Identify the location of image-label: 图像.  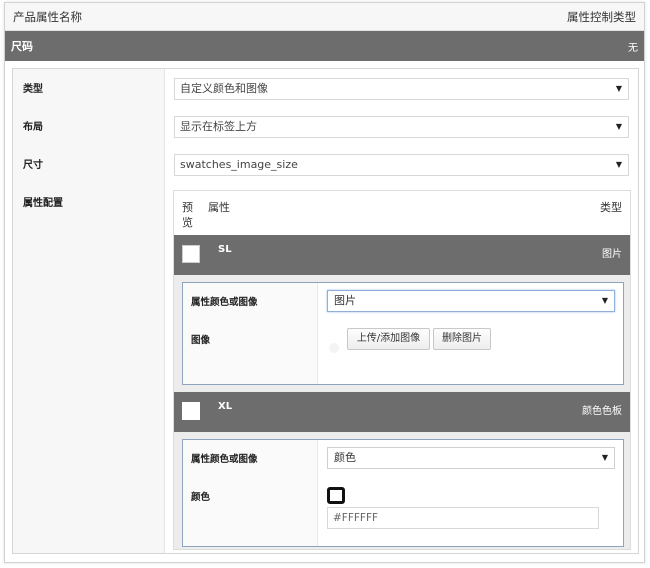
(201, 340).